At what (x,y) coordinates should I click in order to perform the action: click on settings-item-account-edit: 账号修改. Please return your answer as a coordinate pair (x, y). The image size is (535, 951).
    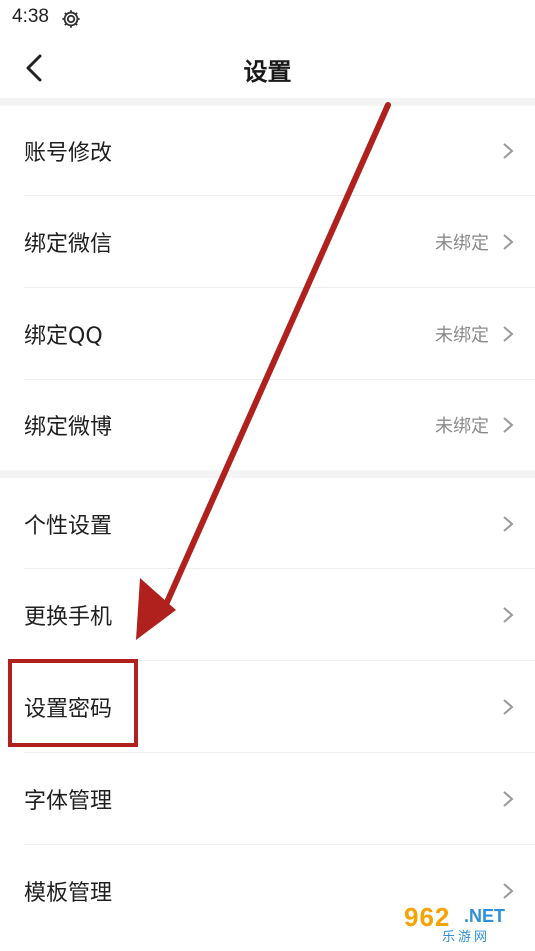
    Looking at the image, I should click on (267, 151).